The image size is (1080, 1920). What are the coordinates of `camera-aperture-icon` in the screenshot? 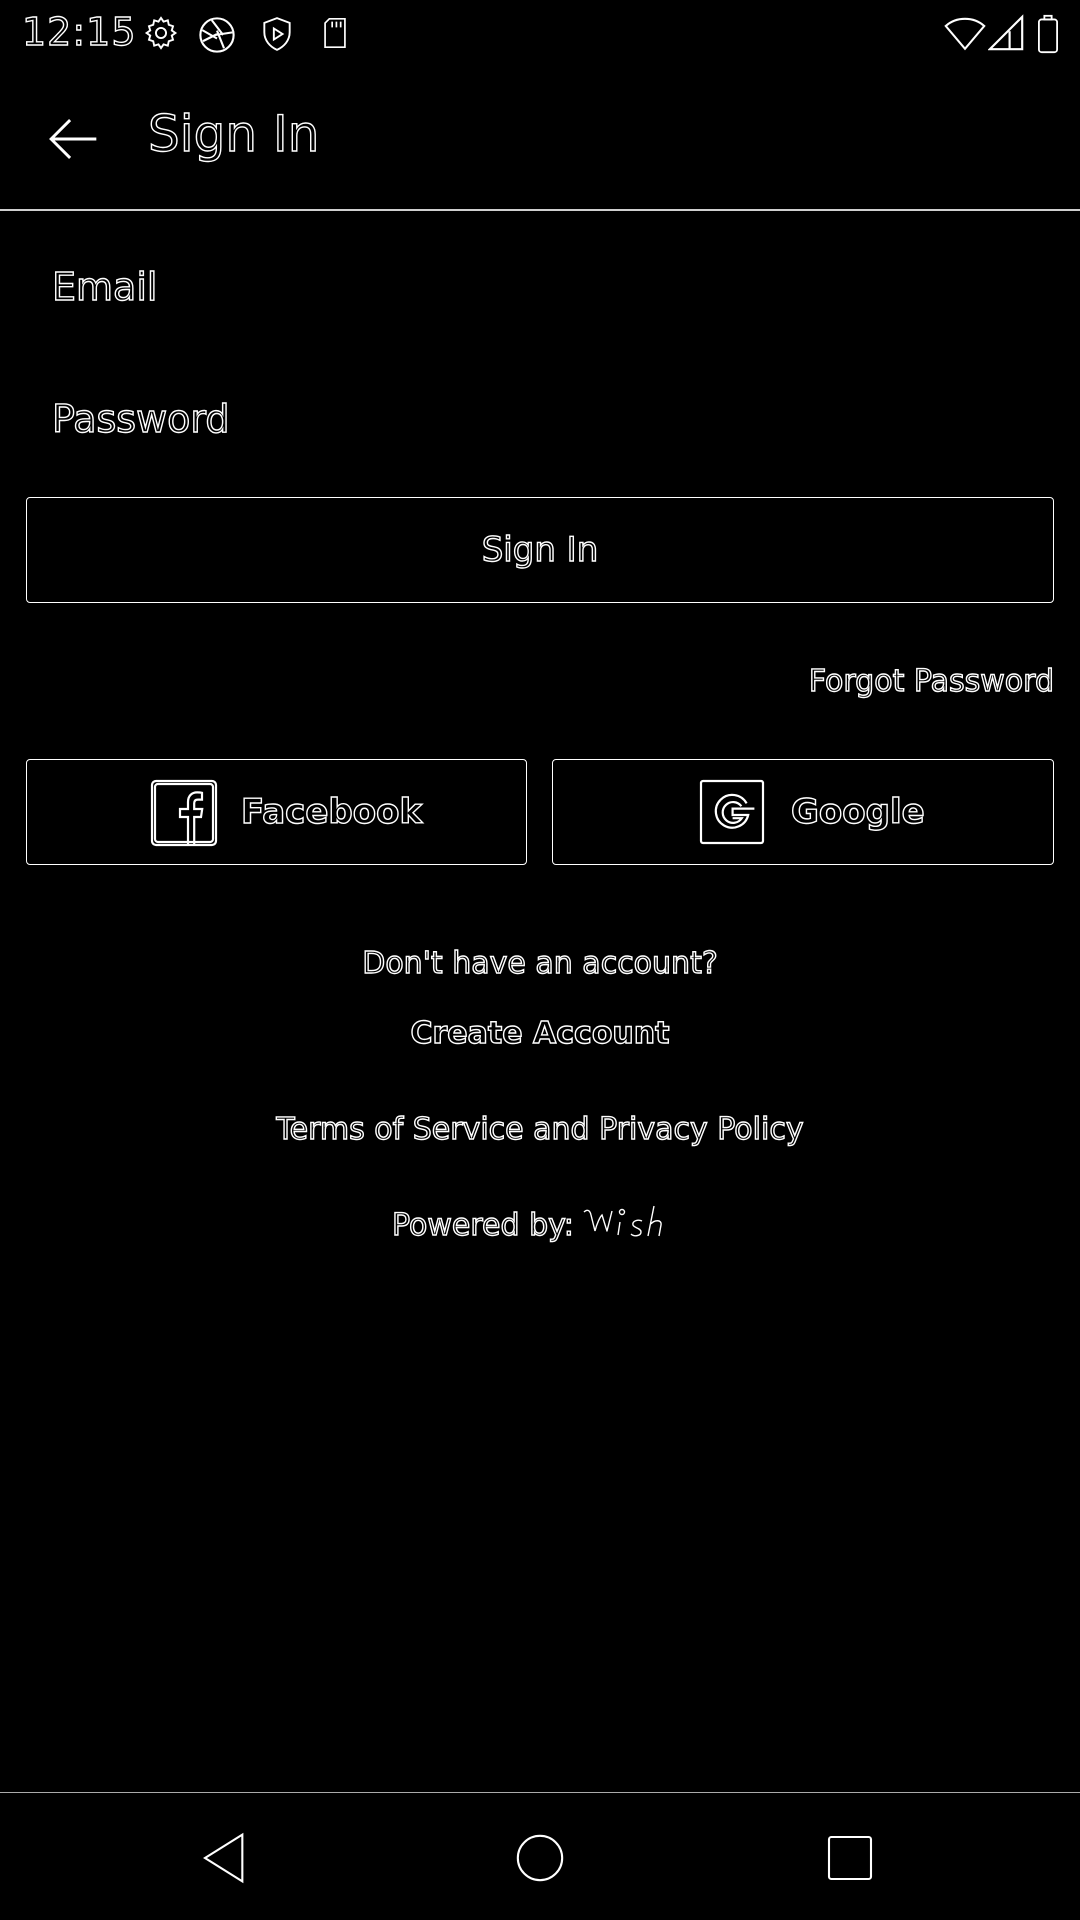 It's located at (217, 35).